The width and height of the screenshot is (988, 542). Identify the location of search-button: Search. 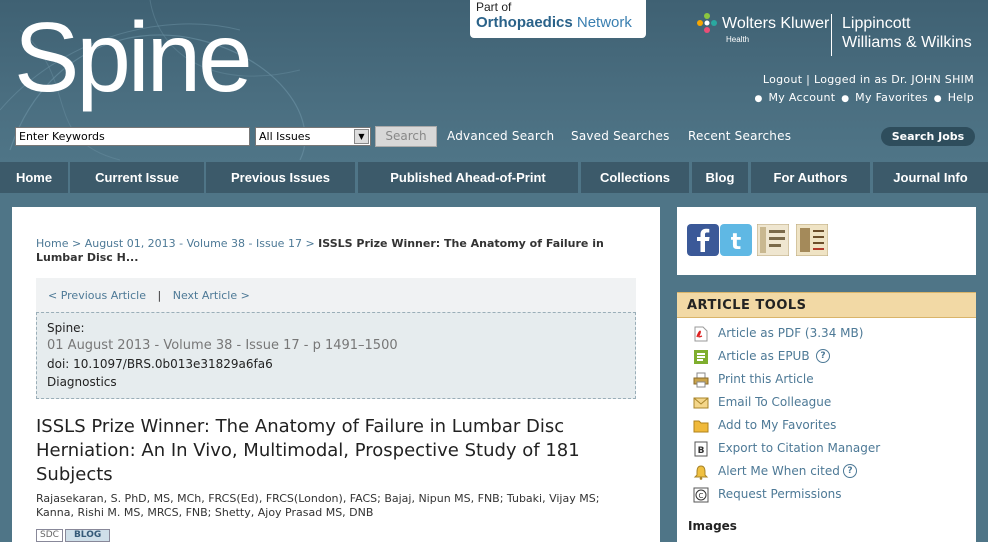
(406, 136).